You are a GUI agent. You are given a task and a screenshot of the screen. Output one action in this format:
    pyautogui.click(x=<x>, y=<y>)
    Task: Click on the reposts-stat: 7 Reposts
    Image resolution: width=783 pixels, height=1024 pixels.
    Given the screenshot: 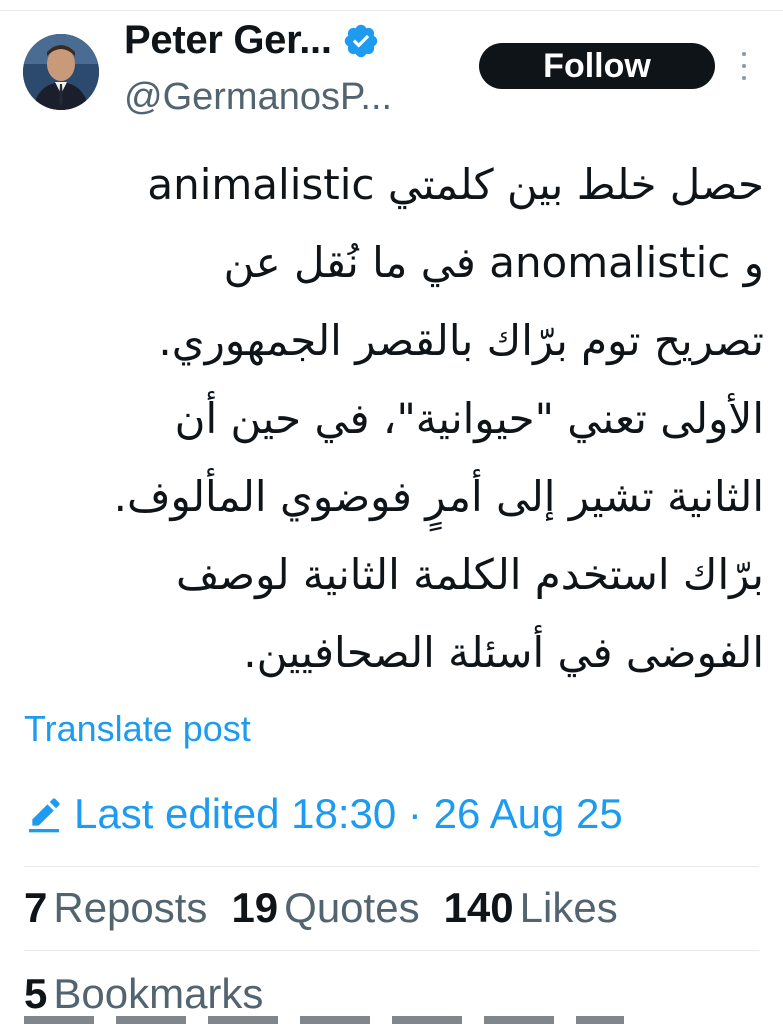 What is the action you would take?
    pyautogui.click(x=115, y=908)
    